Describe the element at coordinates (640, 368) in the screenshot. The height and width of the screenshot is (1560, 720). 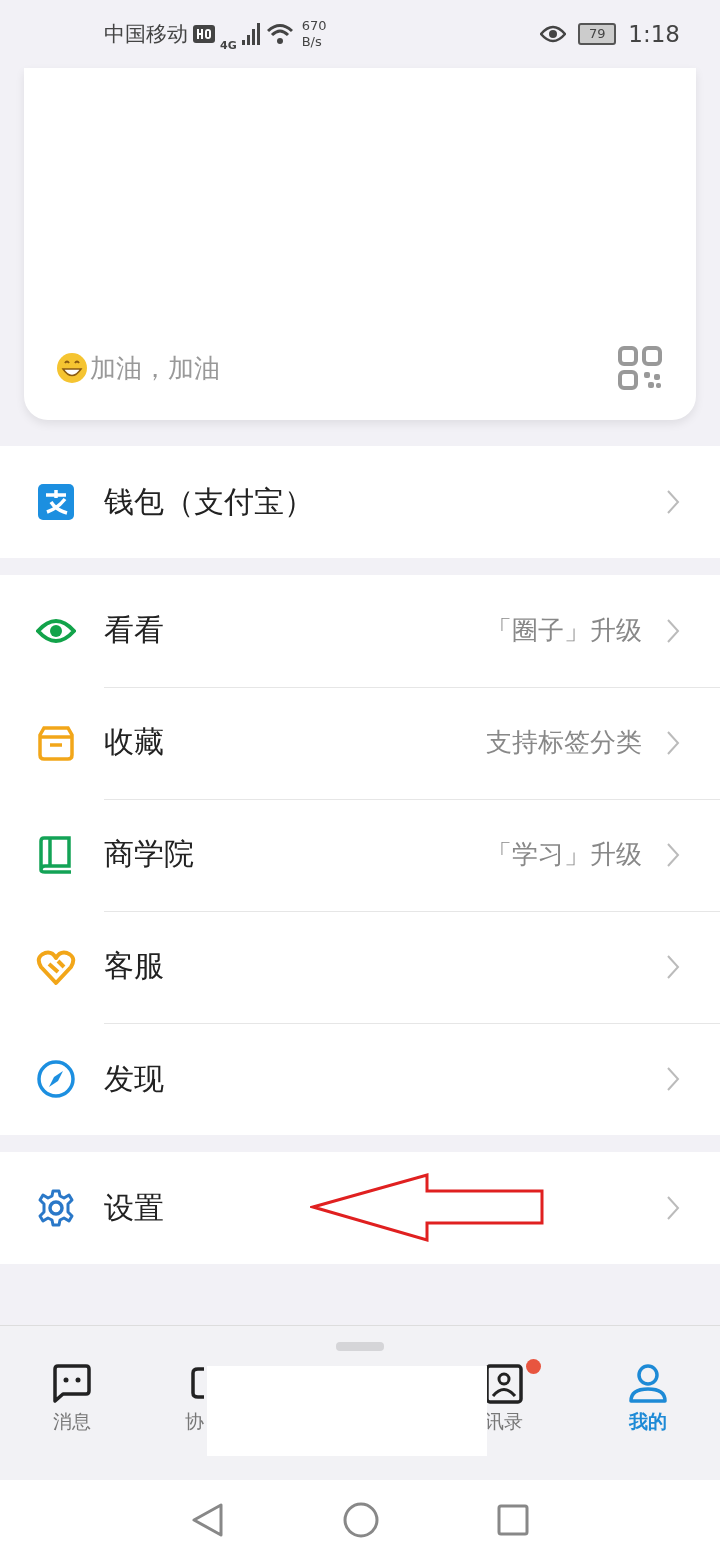
I see `qr-code-icon` at that location.